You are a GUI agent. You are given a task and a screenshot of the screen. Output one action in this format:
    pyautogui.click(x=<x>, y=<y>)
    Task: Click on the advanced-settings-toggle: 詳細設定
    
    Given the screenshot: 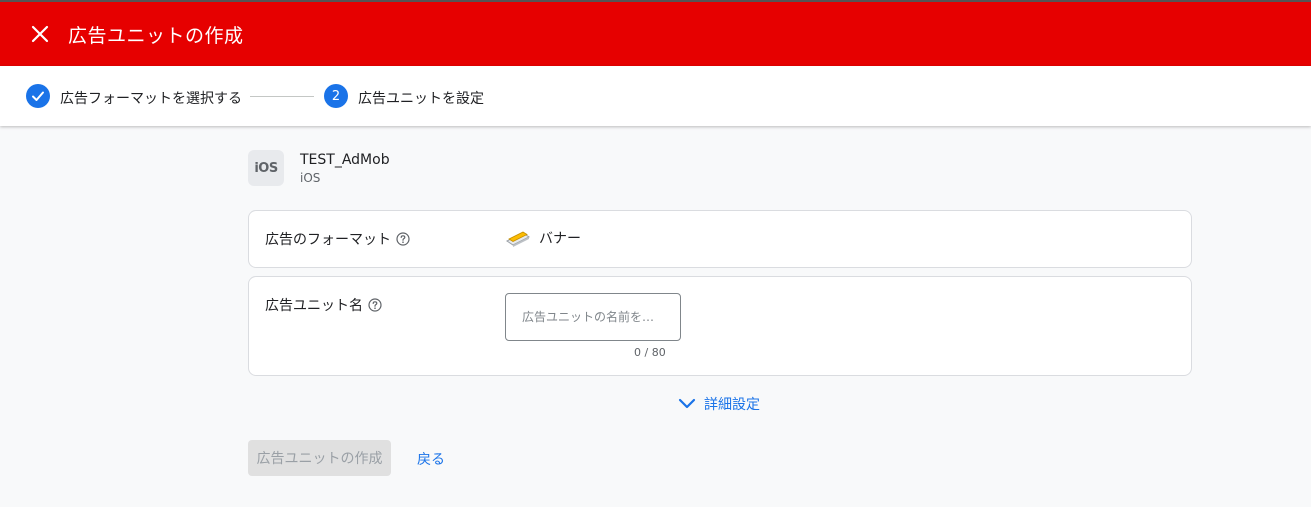 What is the action you would take?
    pyautogui.click(x=719, y=404)
    